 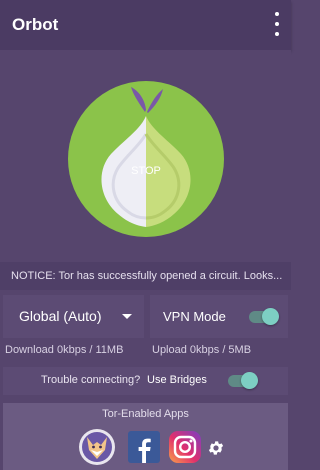 What do you see at coordinates (97, 447) in the screenshot?
I see `orfox-icon` at bounding box center [97, 447].